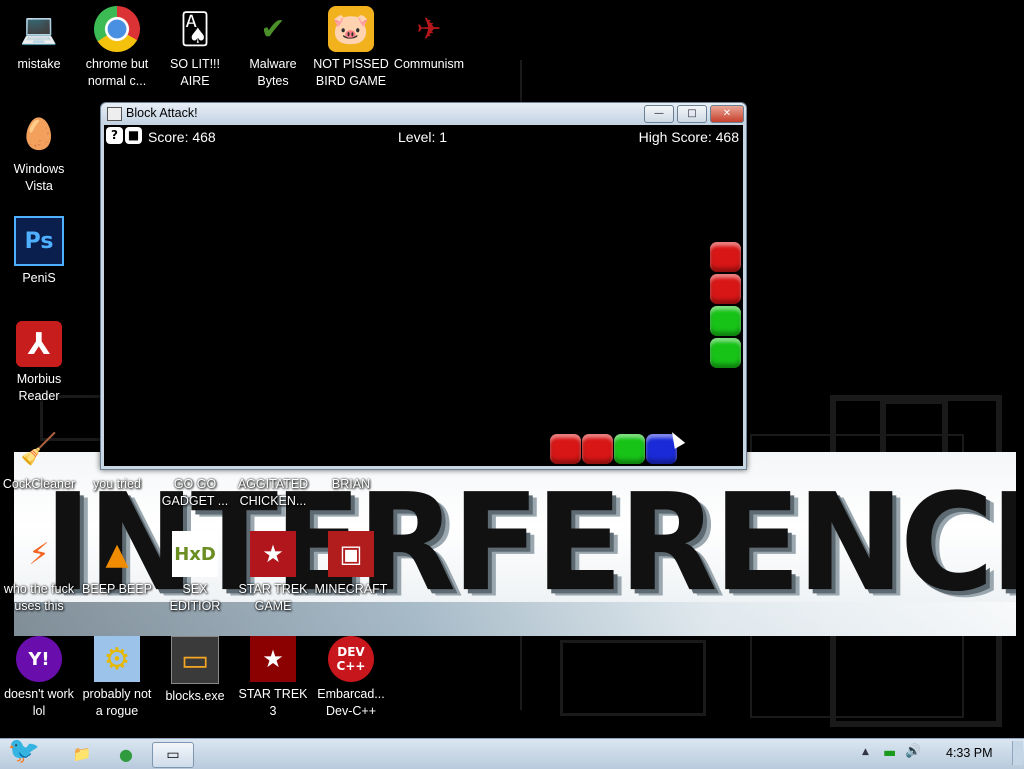 The width and height of the screenshot is (1024, 769). I want to click on desktop-icon-label: SO LIT!!! AIRE, so click(194, 72).